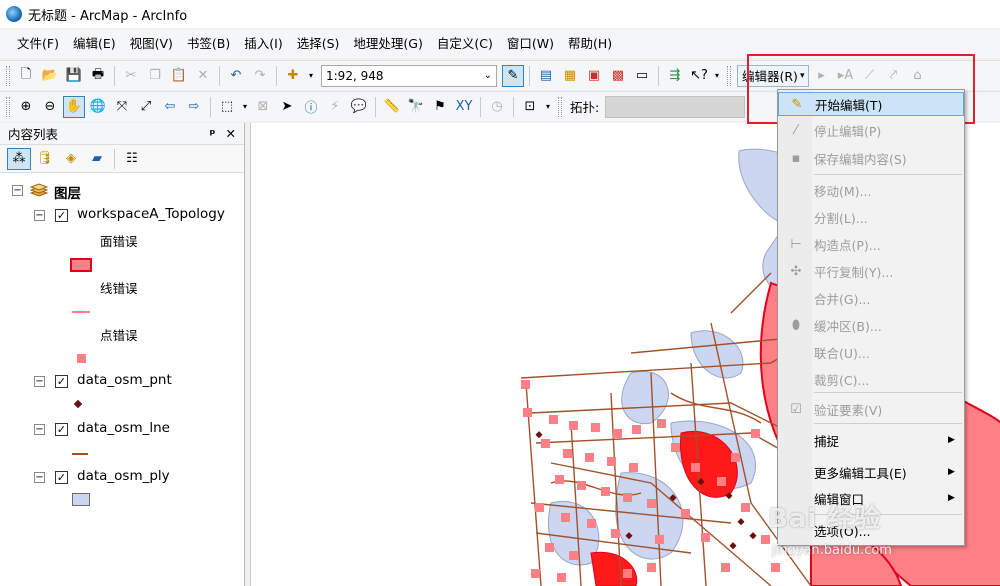  Describe the element at coordinates (119, 288) in the screenshot. I see `legend-label-line-error: 线错误` at that location.